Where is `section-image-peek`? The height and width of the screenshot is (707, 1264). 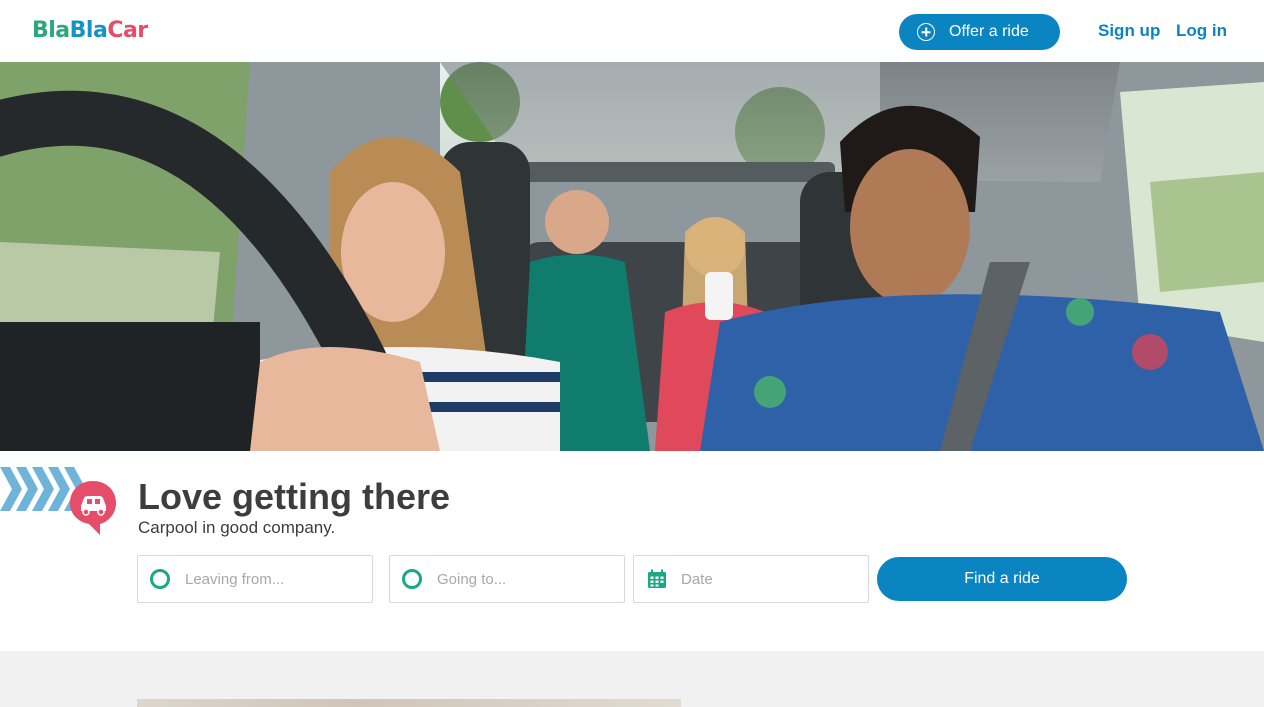 section-image-peek is located at coordinates (409, 703).